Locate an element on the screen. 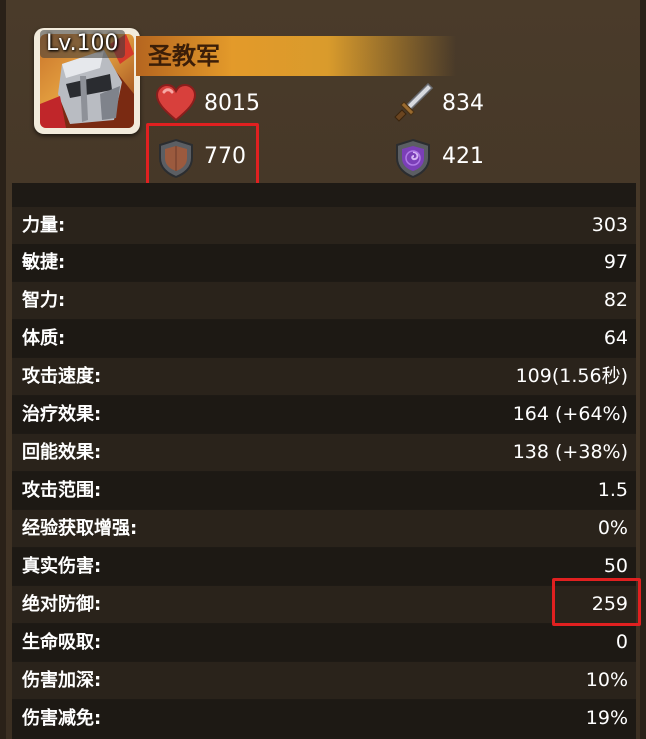 The width and height of the screenshot is (646, 739). stat-row-strength: 力量: 303 is located at coordinates (324, 225).